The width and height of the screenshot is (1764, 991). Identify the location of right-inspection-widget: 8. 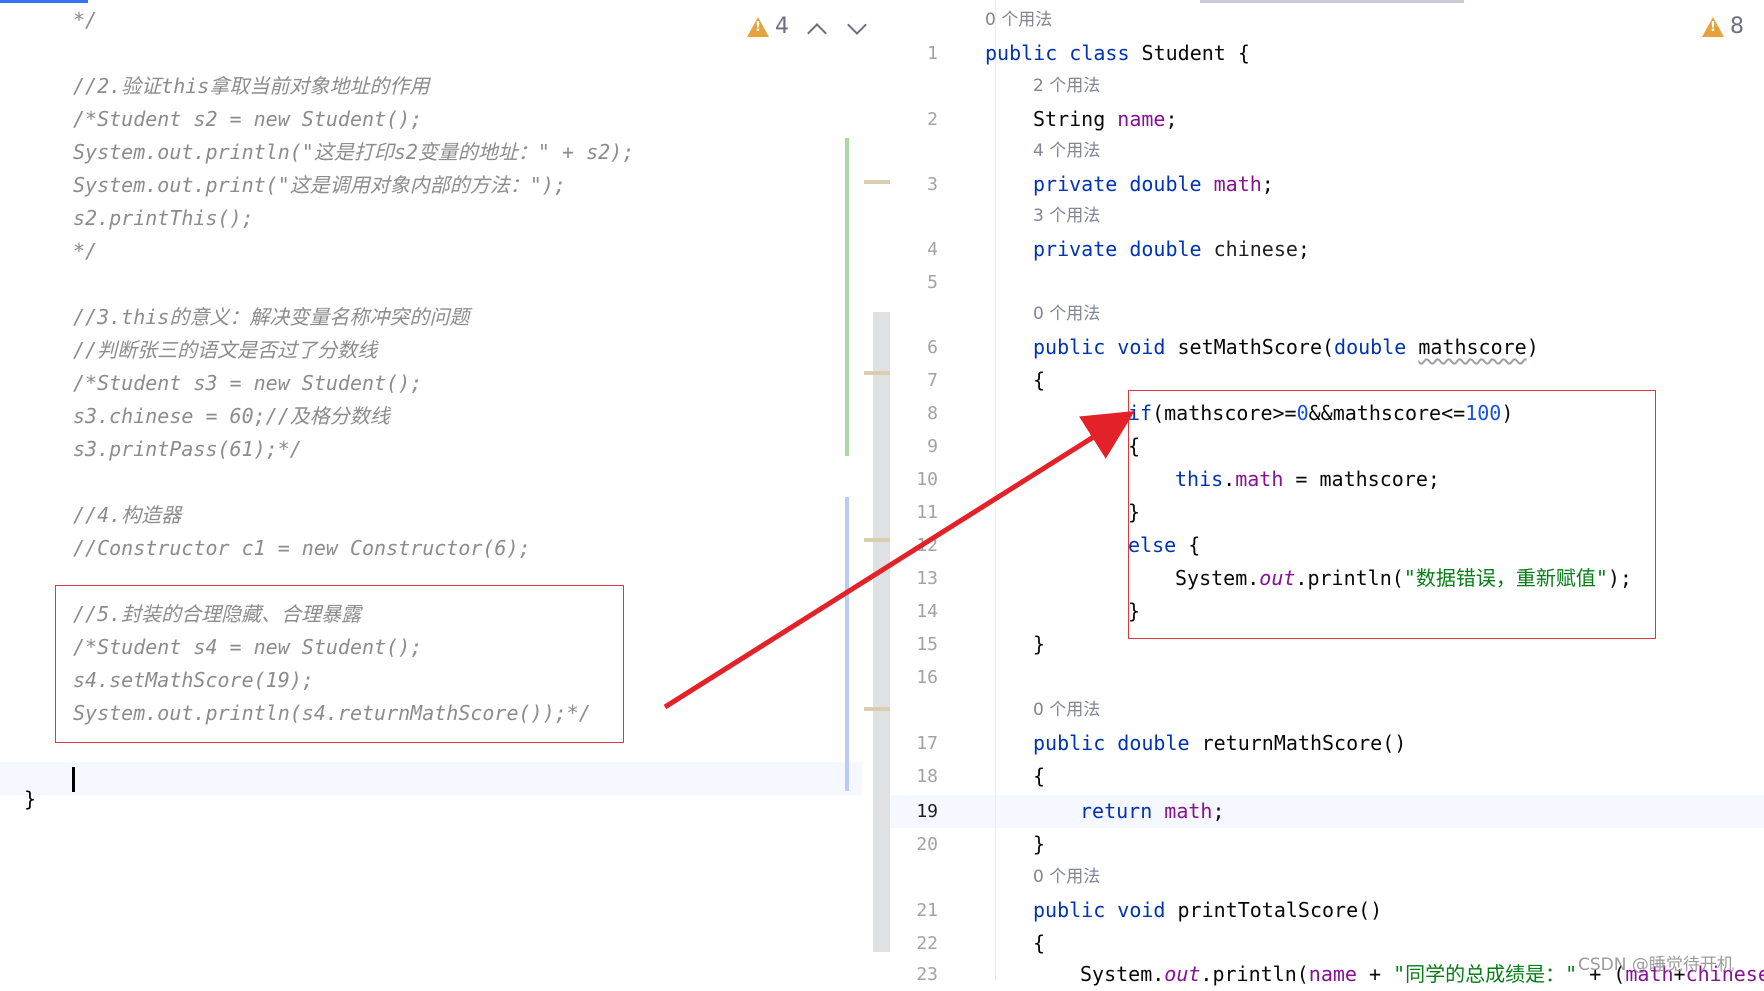
(1723, 26).